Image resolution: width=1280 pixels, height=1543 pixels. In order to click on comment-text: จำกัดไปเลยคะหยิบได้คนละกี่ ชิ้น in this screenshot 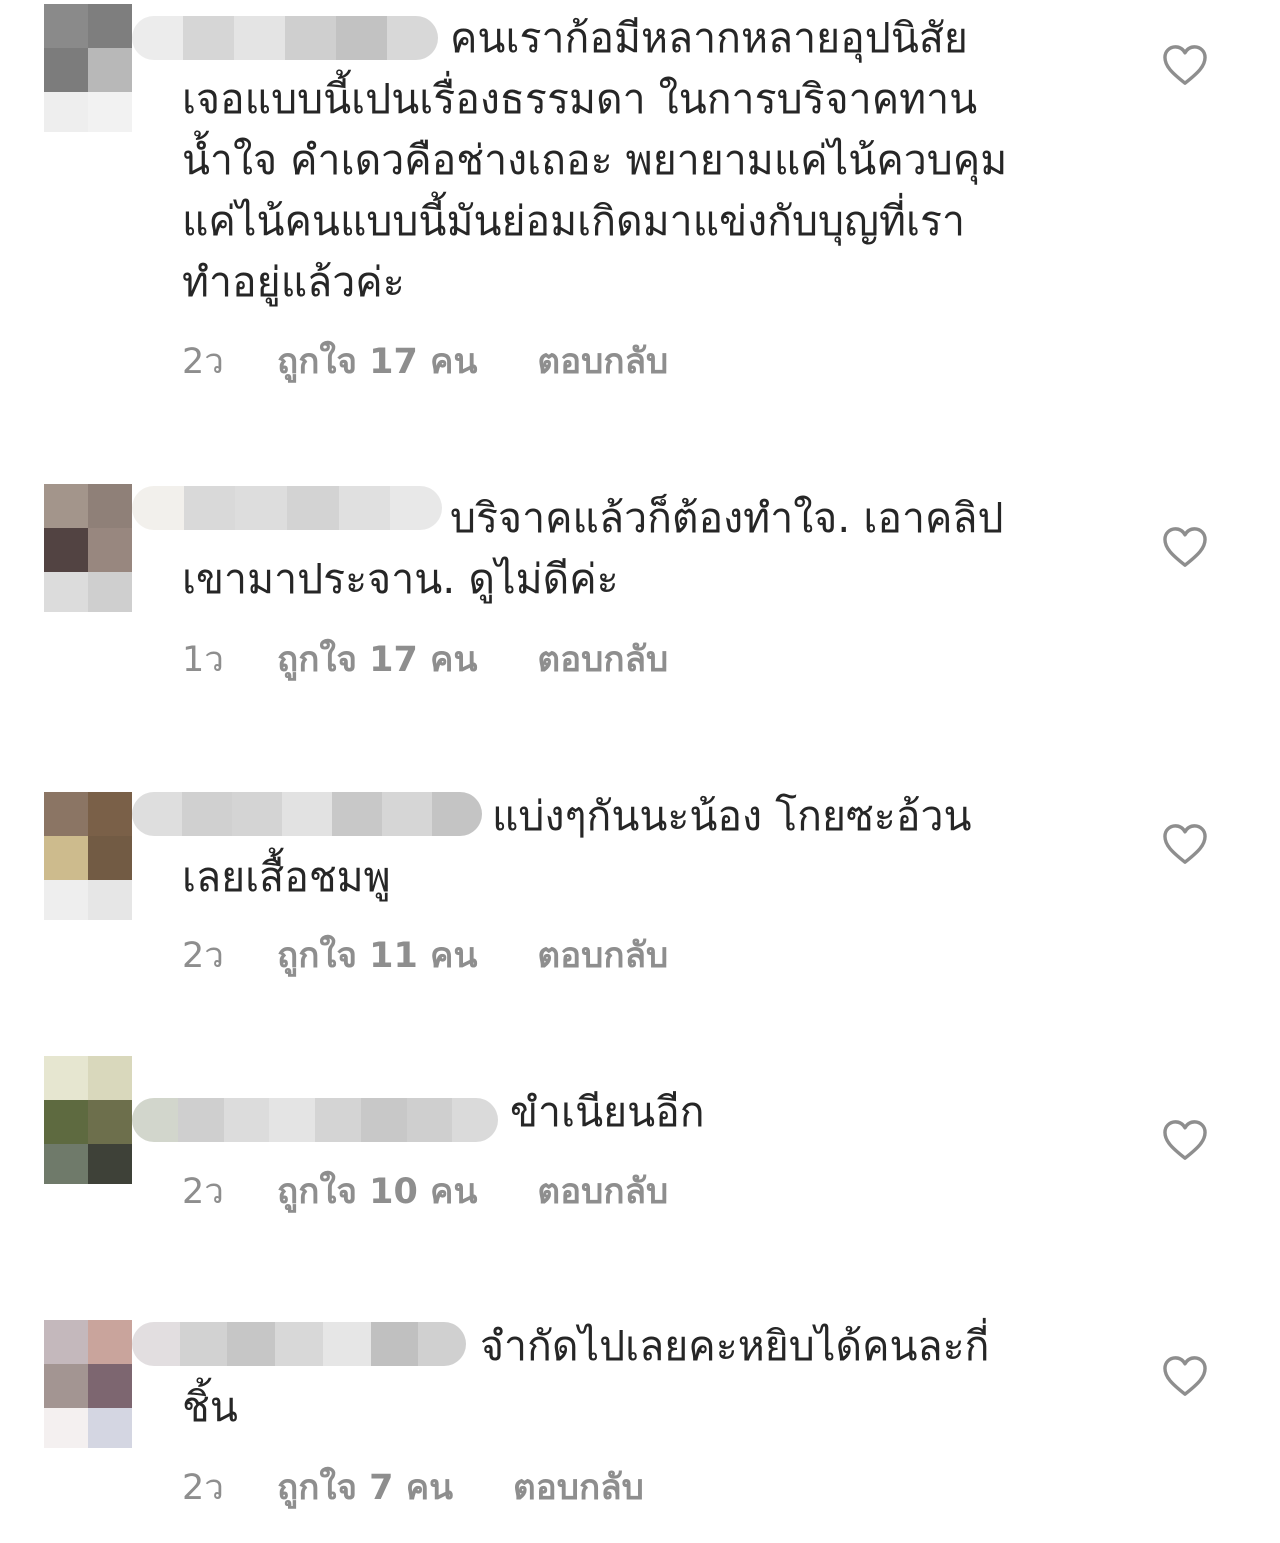, I will do `click(586, 1376)`.